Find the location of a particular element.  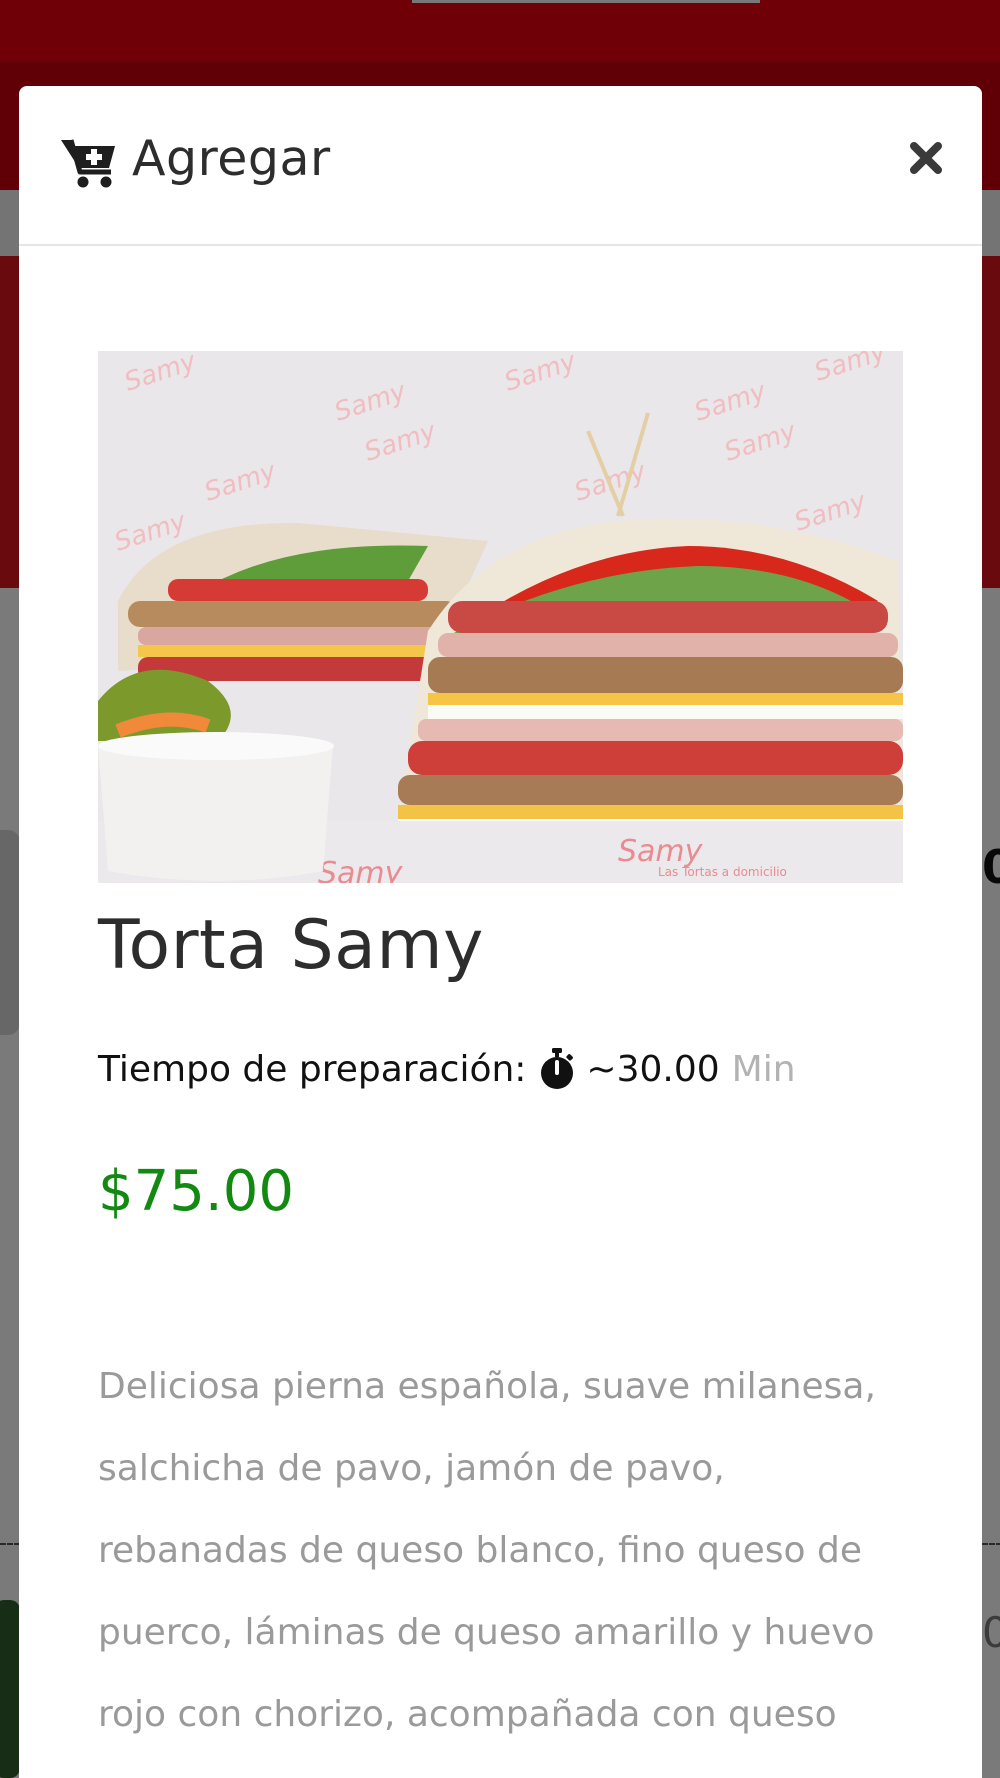

prep-time-label: Tiempo de preparación: is located at coordinates (312, 1069).